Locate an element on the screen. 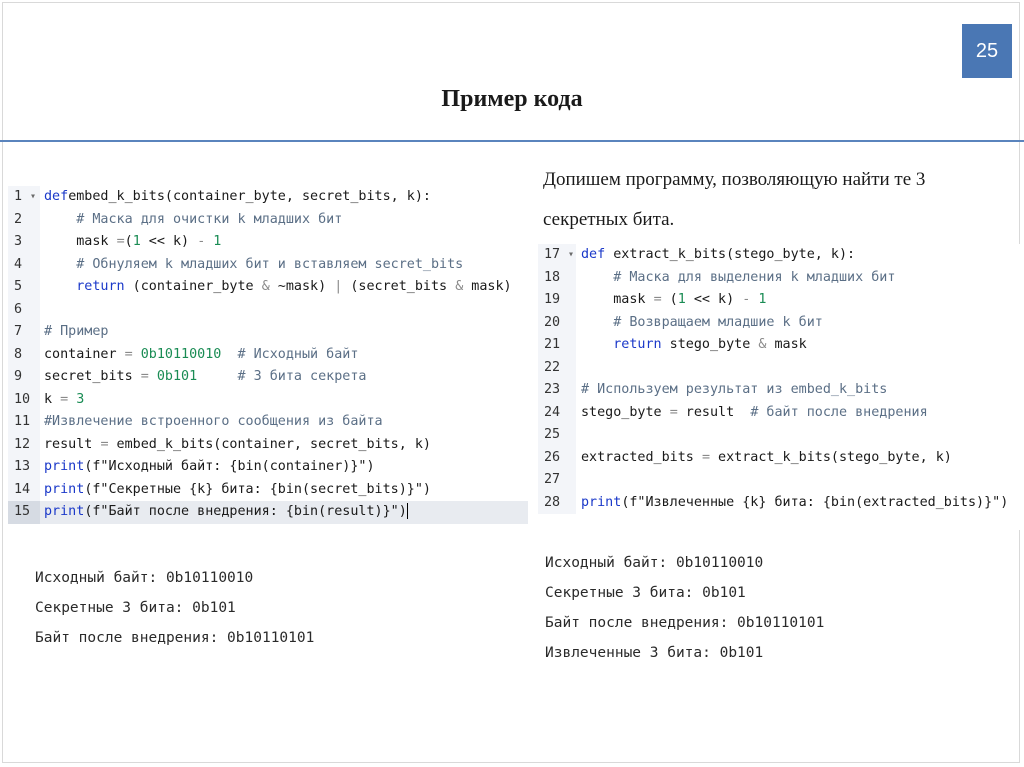 The height and width of the screenshot is (767, 1024). title-divider is located at coordinates (512, 141).